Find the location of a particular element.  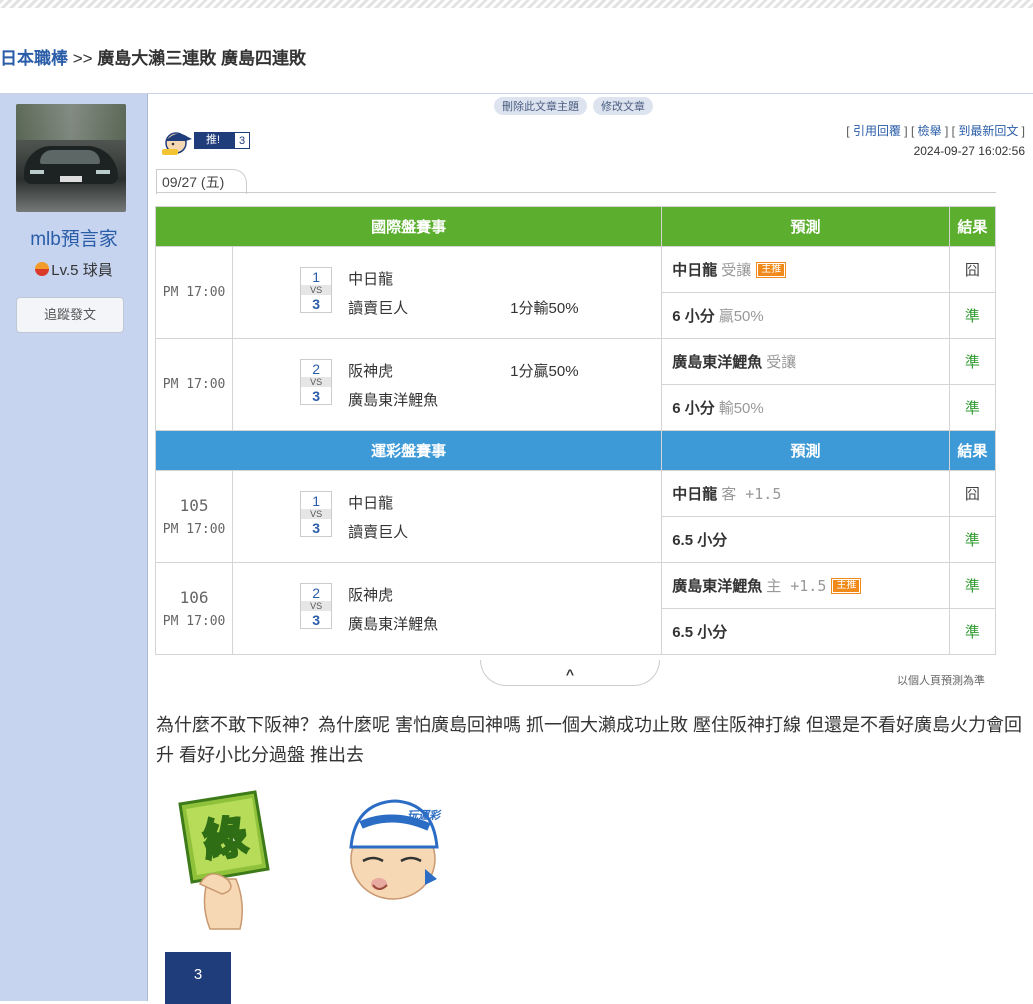

mascot-icon is located at coordinates (177, 143).